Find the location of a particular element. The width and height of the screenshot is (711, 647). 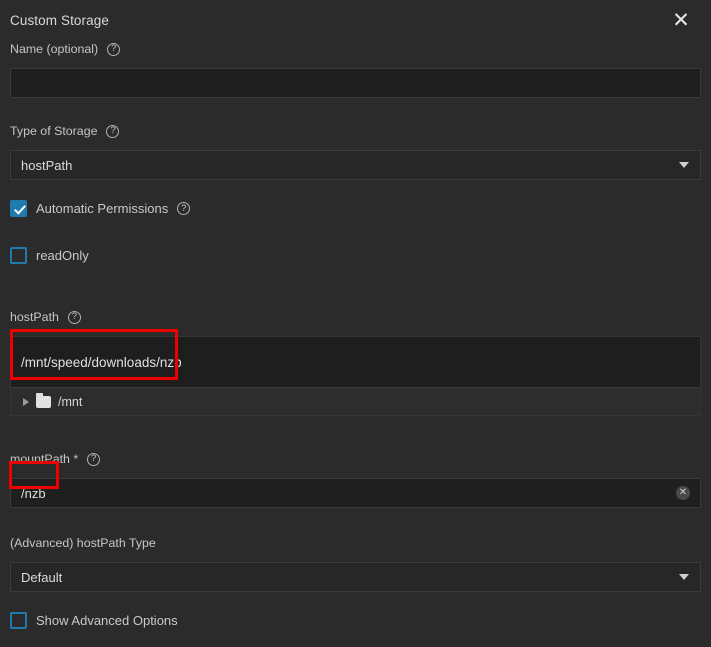

type-of-storage-value: hostPath is located at coordinates (47, 165).